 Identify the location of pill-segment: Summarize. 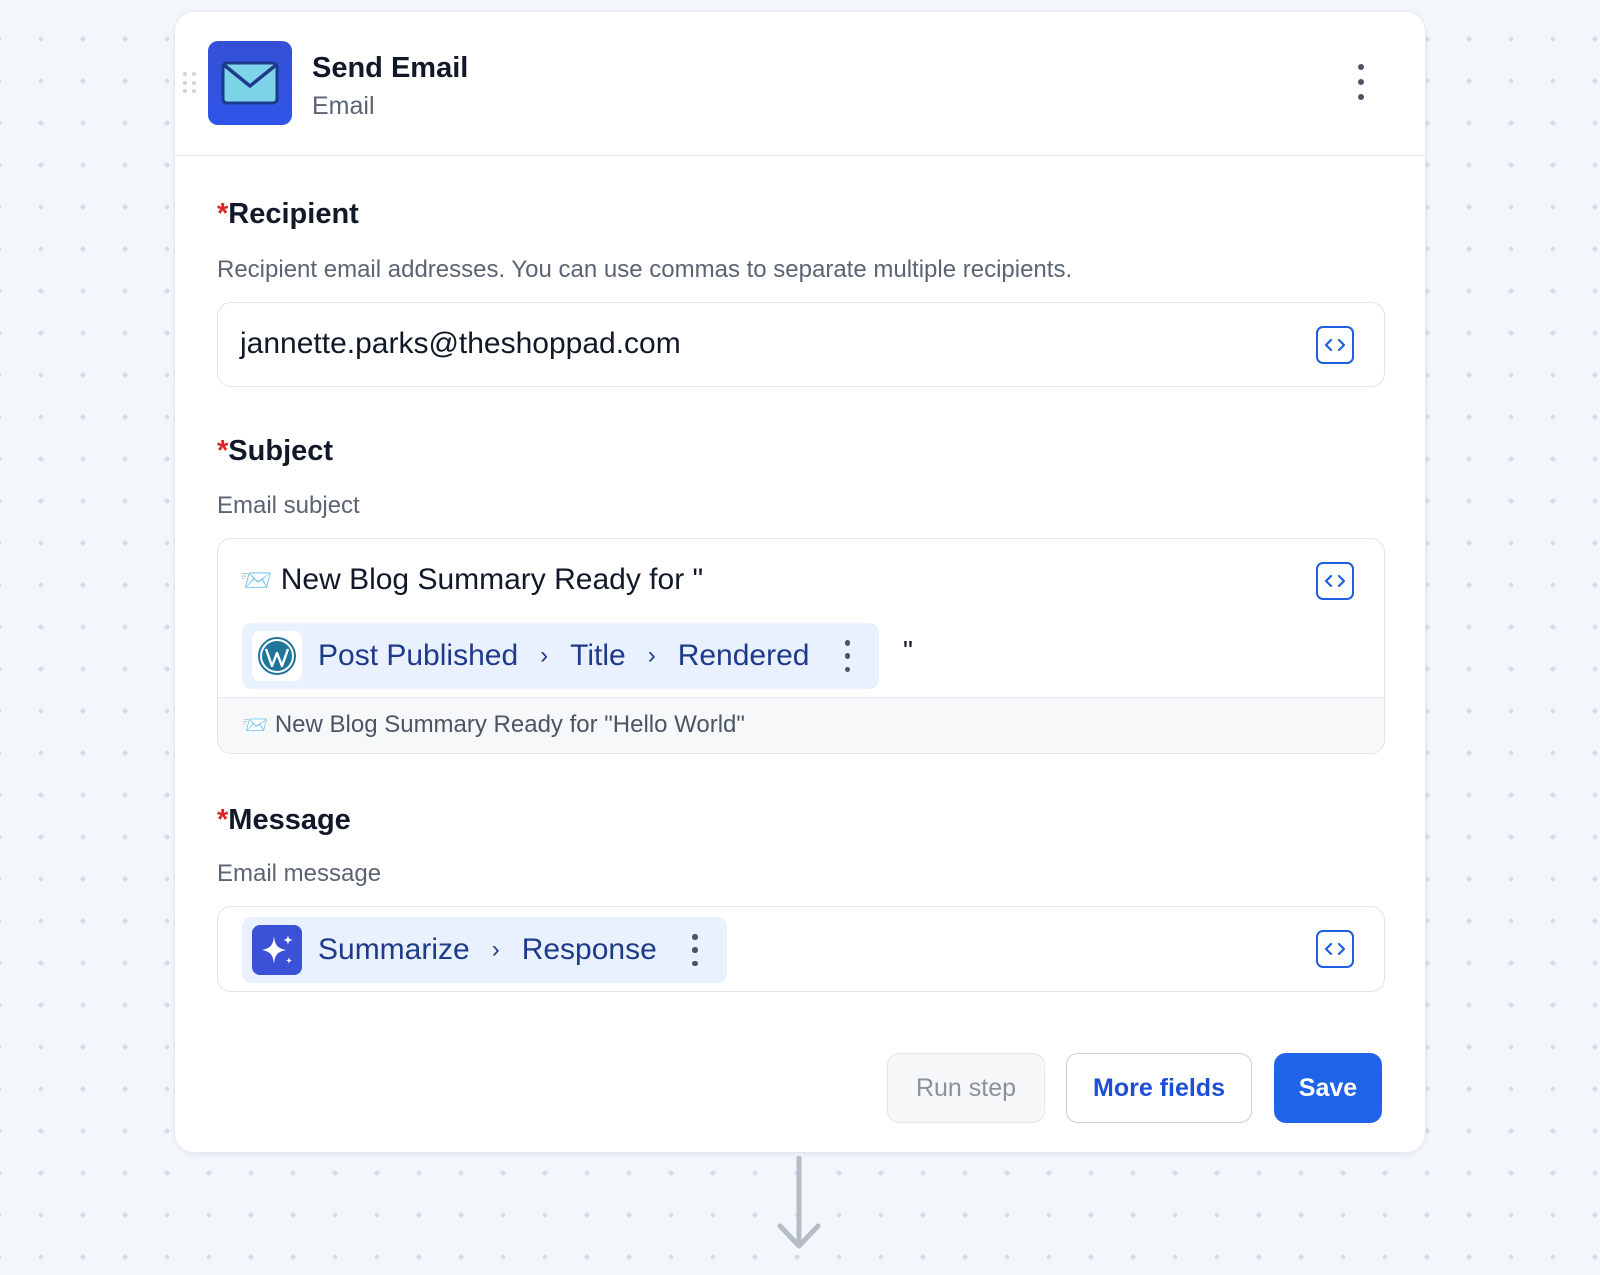
(394, 949).